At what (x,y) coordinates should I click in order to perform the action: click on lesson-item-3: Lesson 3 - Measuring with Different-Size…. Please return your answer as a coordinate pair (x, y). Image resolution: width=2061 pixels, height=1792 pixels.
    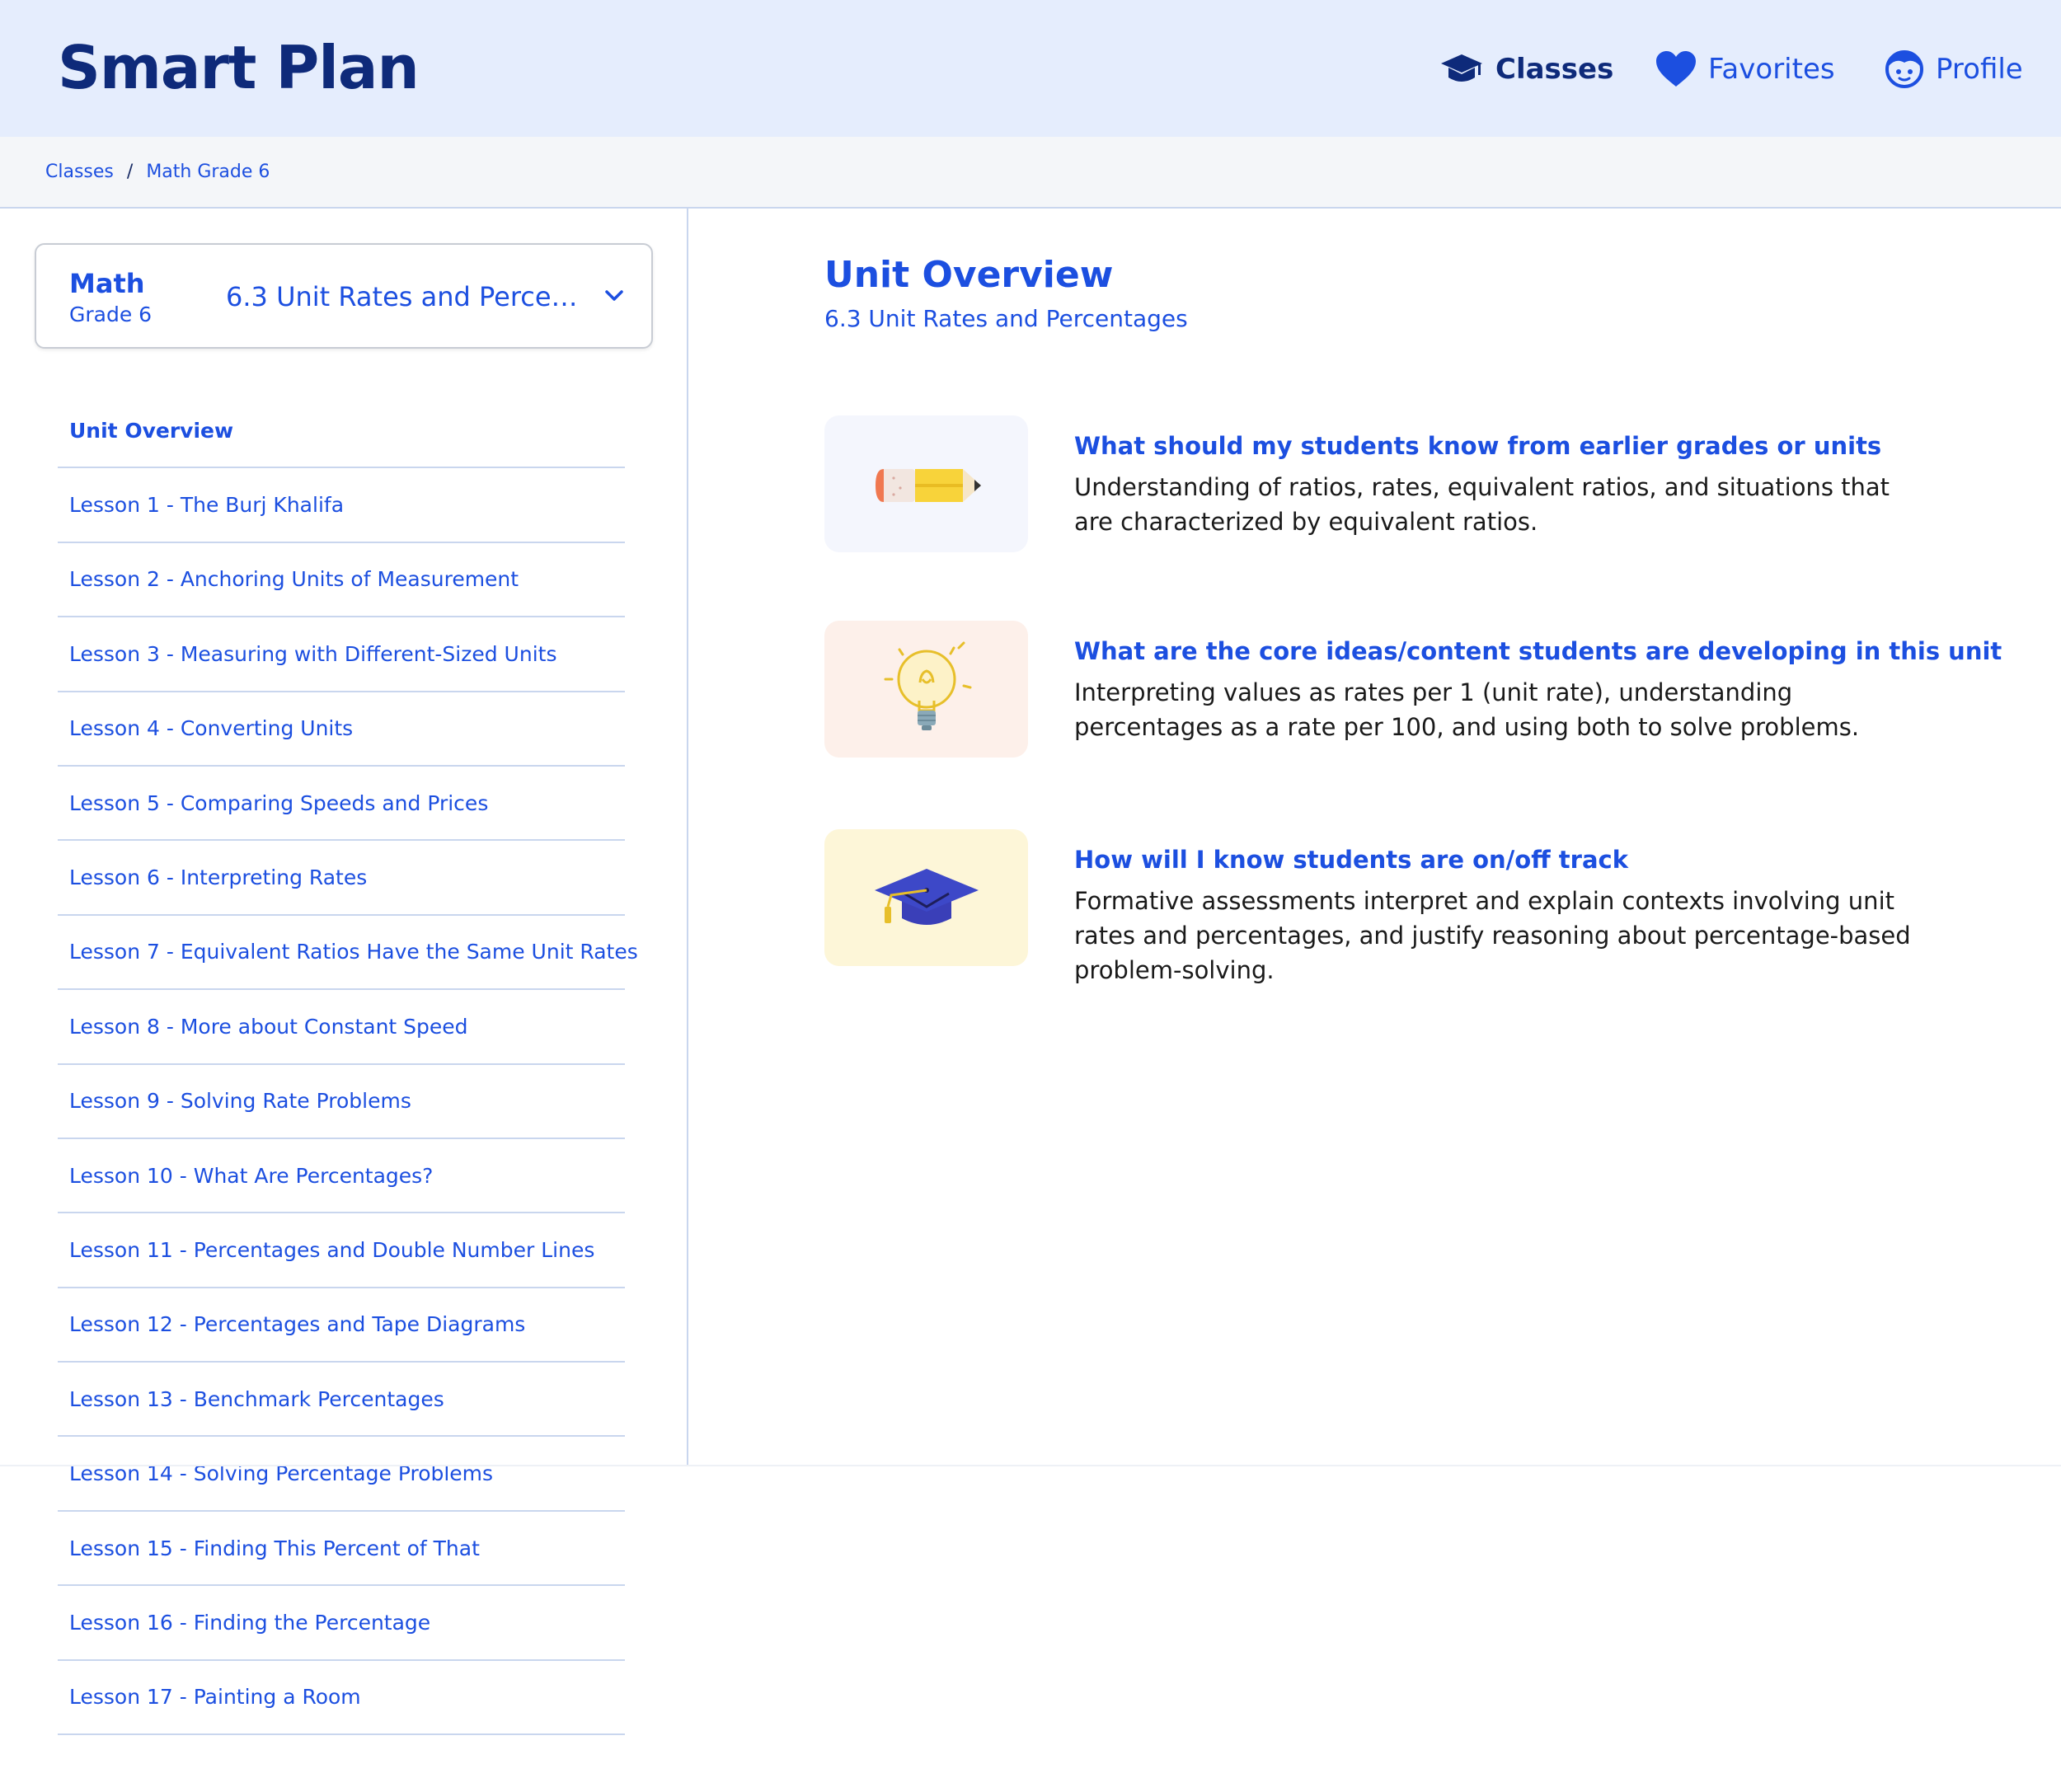
    Looking at the image, I should click on (341, 654).